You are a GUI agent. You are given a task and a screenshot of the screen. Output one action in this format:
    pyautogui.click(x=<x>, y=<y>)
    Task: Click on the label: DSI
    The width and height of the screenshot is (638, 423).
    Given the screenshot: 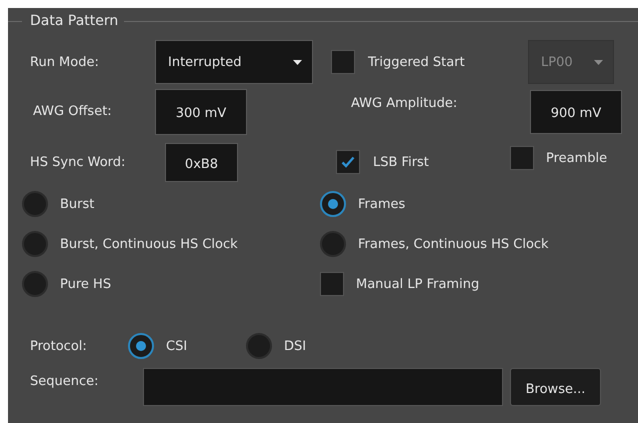 What is the action you would take?
    pyautogui.click(x=295, y=346)
    